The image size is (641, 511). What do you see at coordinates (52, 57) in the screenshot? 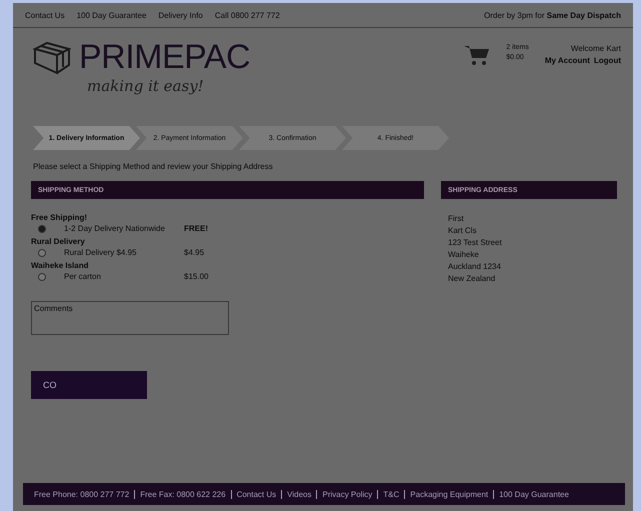
I see `box-icon` at bounding box center [52, 57].